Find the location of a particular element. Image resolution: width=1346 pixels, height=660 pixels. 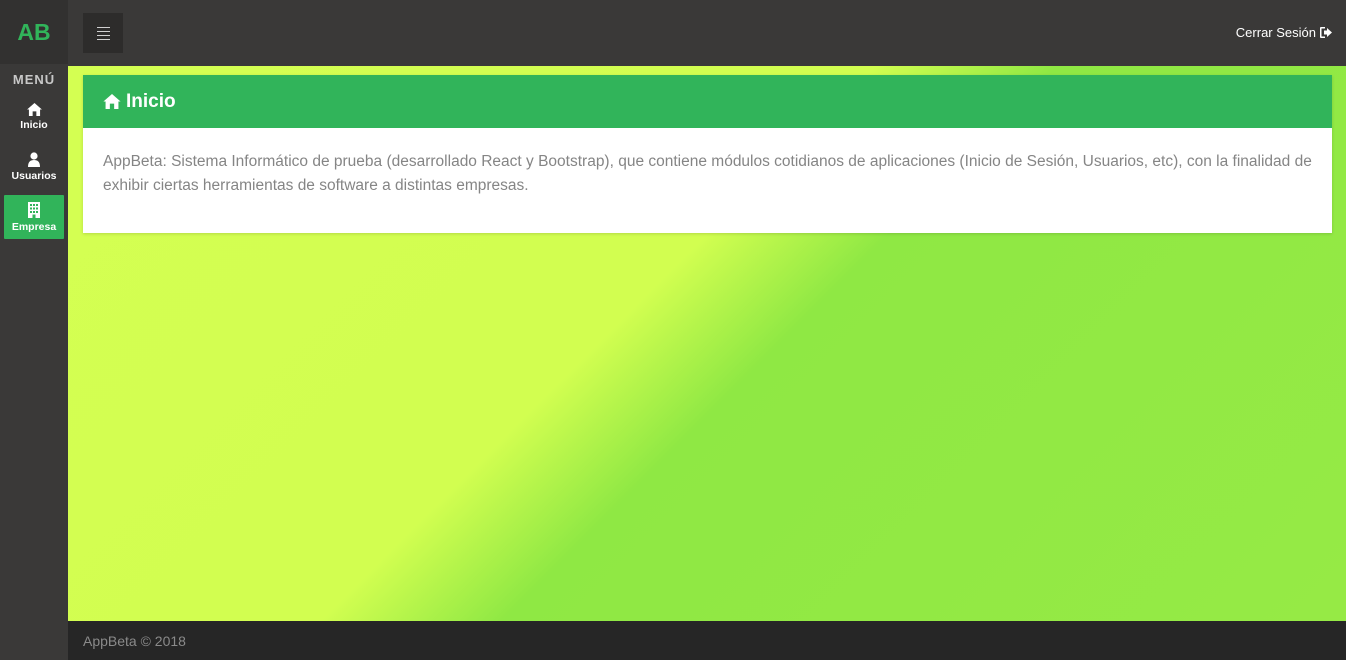

sidebar-item-label: Usuarios is located at coordinates (34, 176).